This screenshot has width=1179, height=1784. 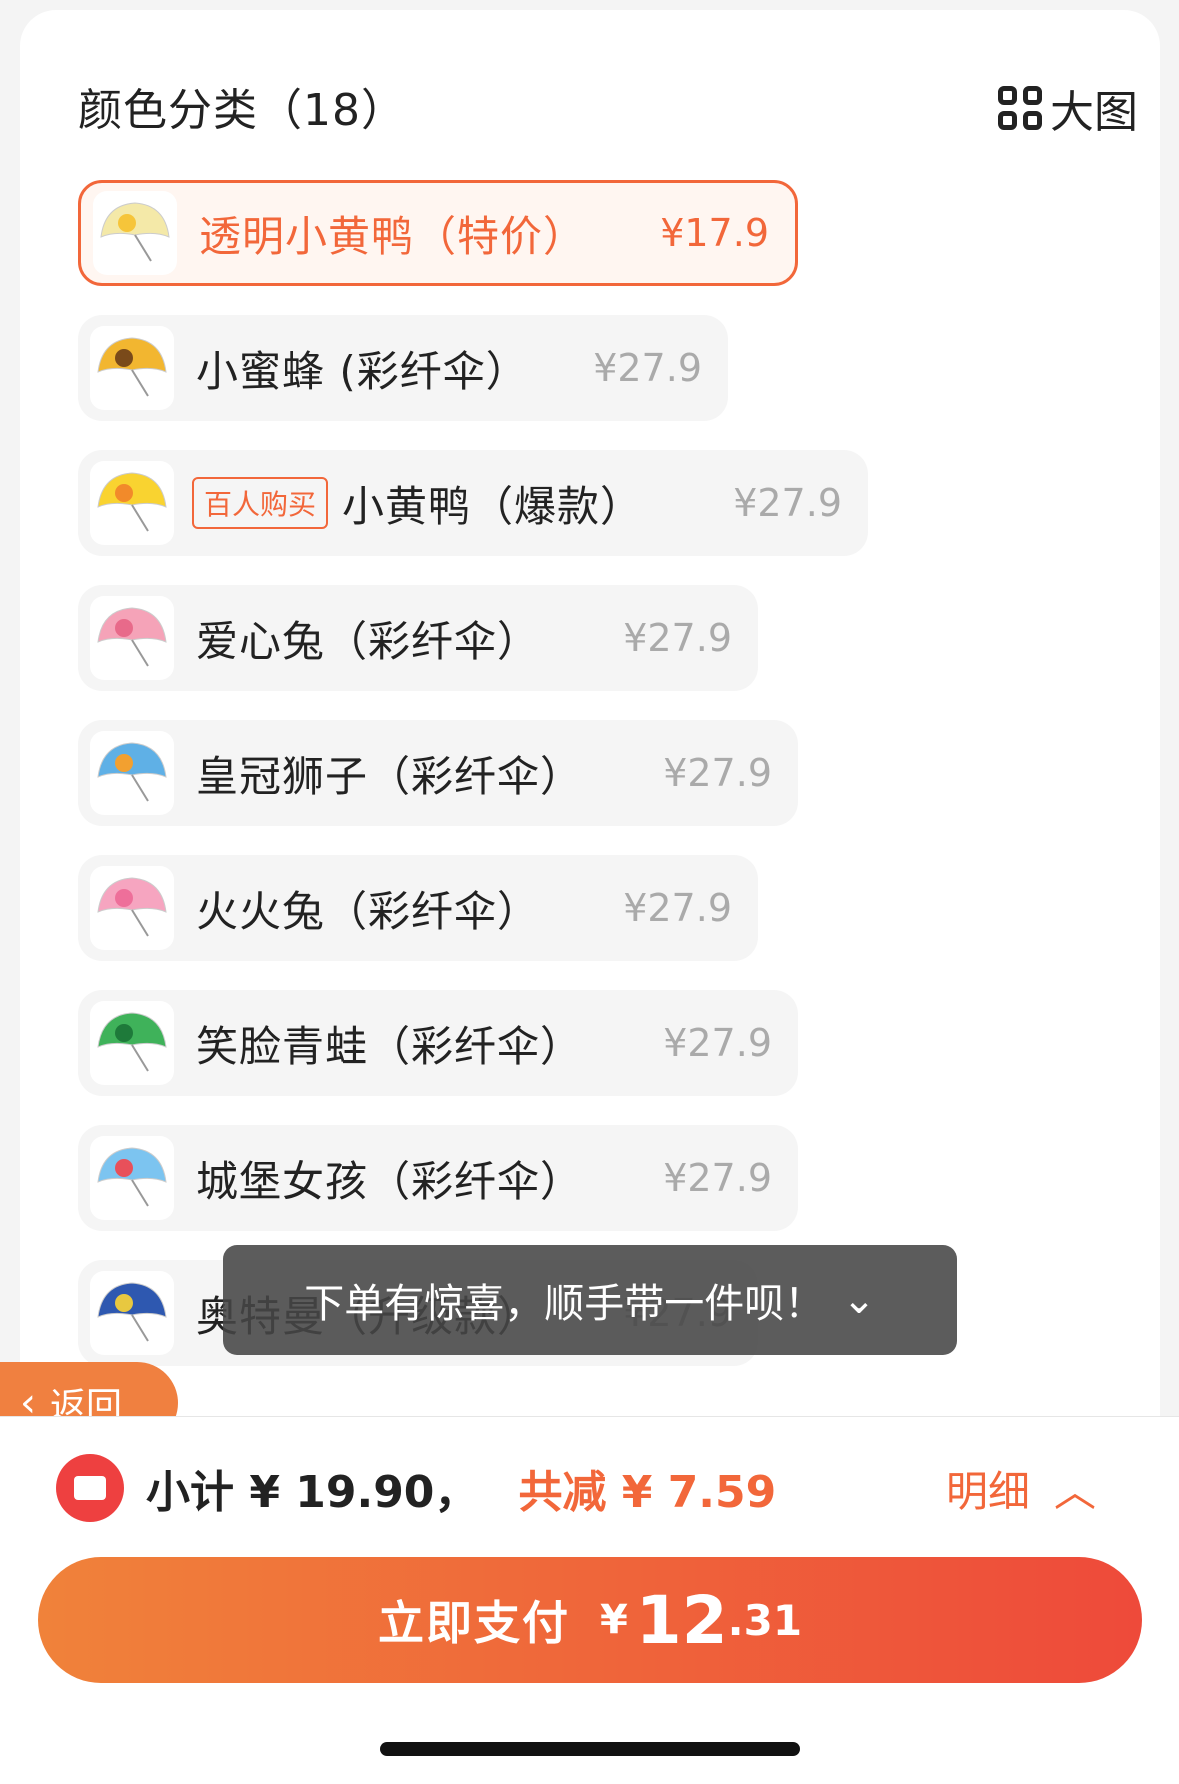 I want to click on discount-text: 共减 ¥ 7.59, so click(x=647, y=1492).